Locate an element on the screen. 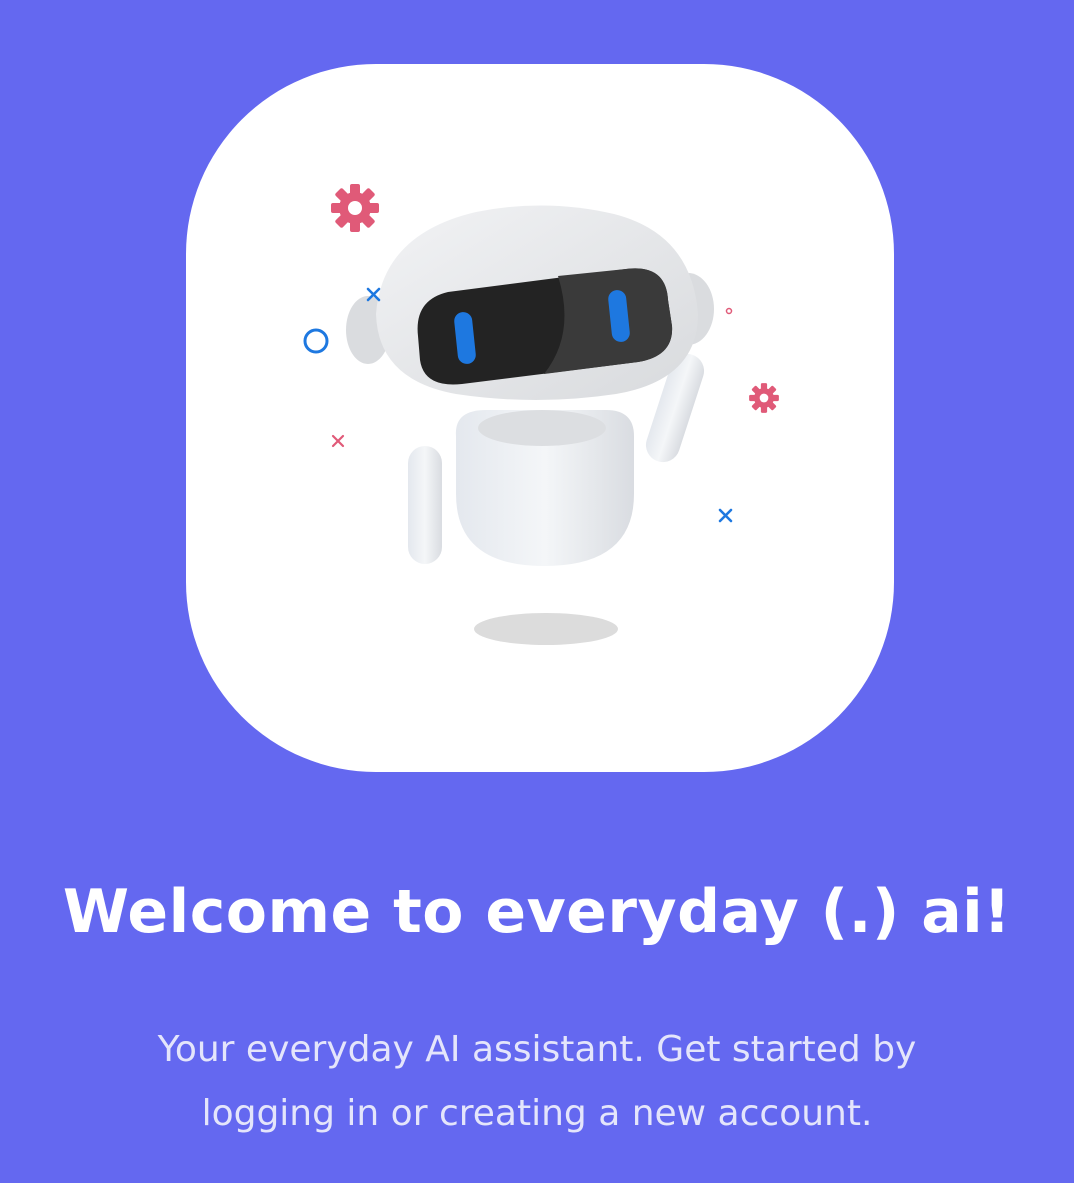 The width and height of the screenshot is (1074, 1183). dot-icon is located at coordinates (729, 311).